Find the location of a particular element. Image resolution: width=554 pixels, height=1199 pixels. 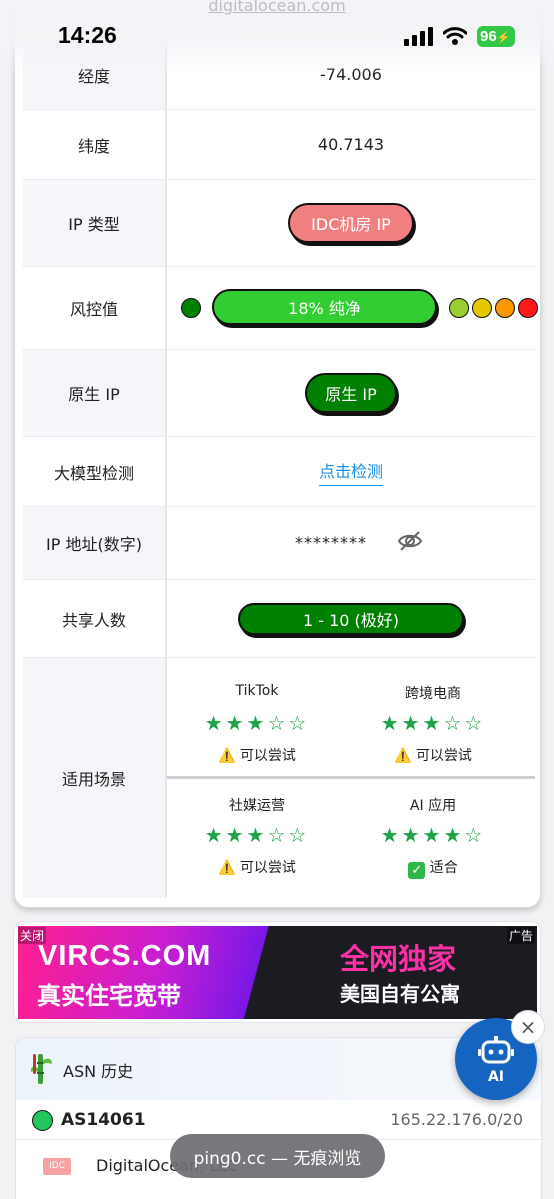

wifi-icon is located at coordinates (455, 36).